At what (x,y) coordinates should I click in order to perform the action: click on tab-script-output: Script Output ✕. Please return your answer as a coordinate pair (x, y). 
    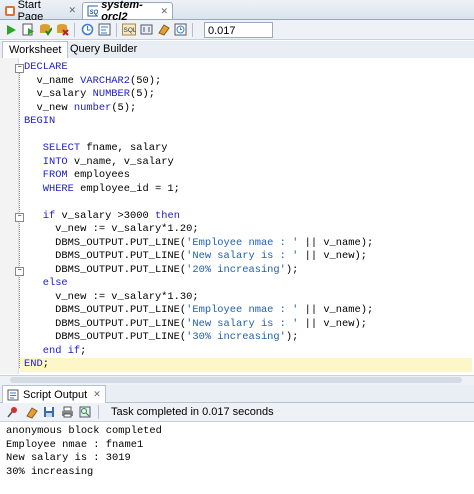
    Looking at the image, I should click on (54, 394).